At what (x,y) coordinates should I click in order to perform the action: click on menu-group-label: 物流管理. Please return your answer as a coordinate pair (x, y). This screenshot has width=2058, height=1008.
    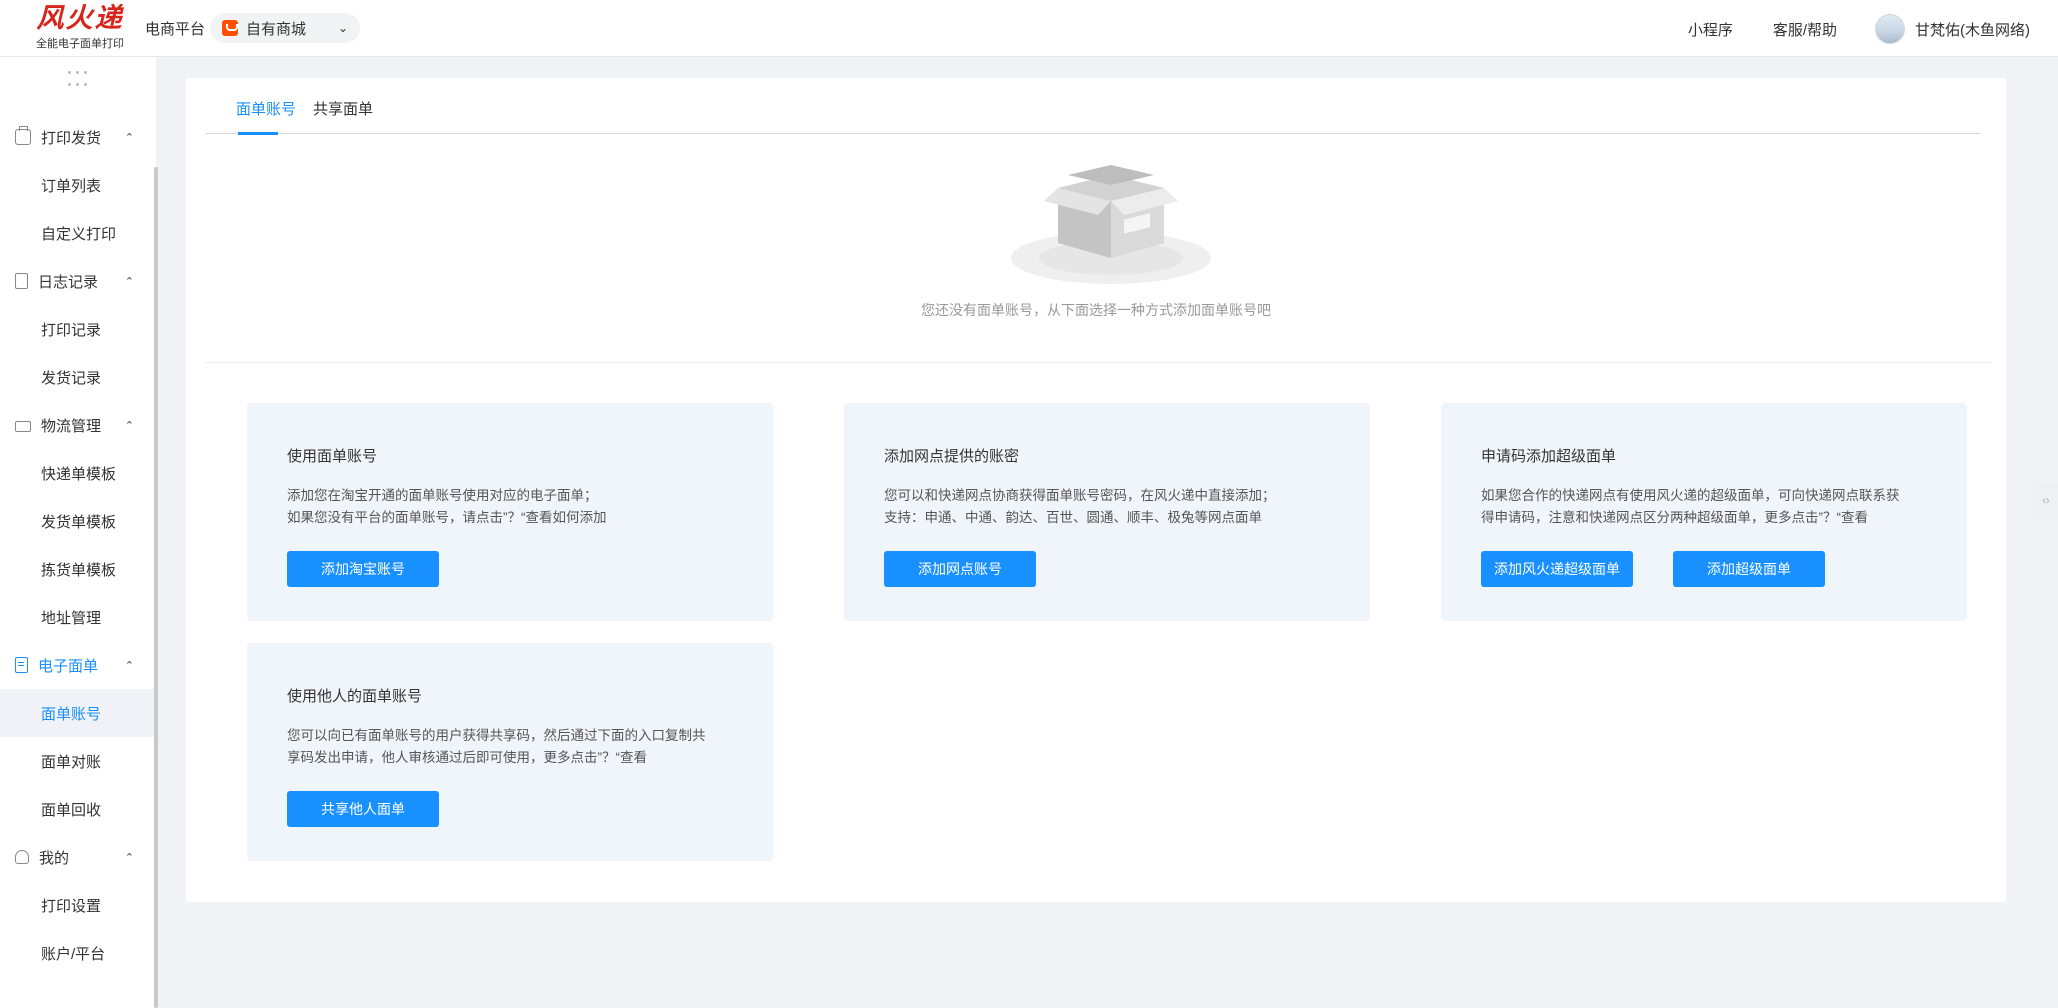
    Looking at the image, I should click on (71, 426).